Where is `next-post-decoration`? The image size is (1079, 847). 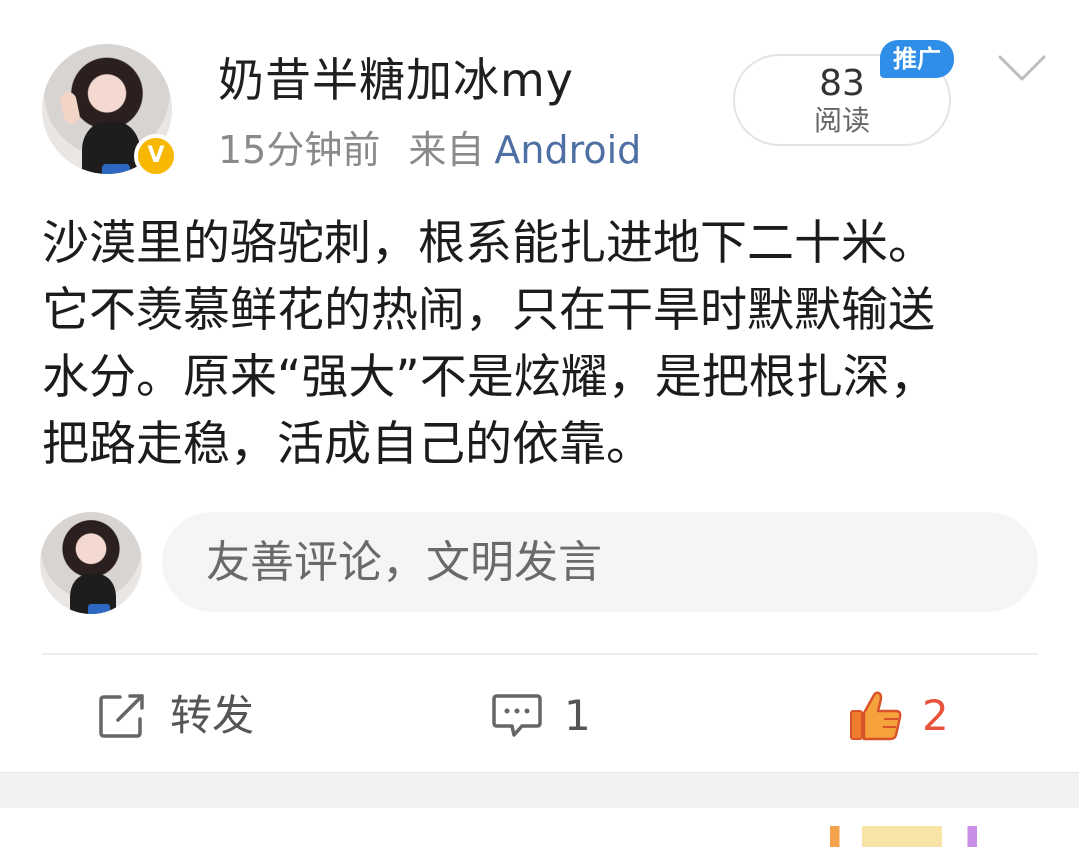
next-post-decoration is located at coordinates (910, 836).